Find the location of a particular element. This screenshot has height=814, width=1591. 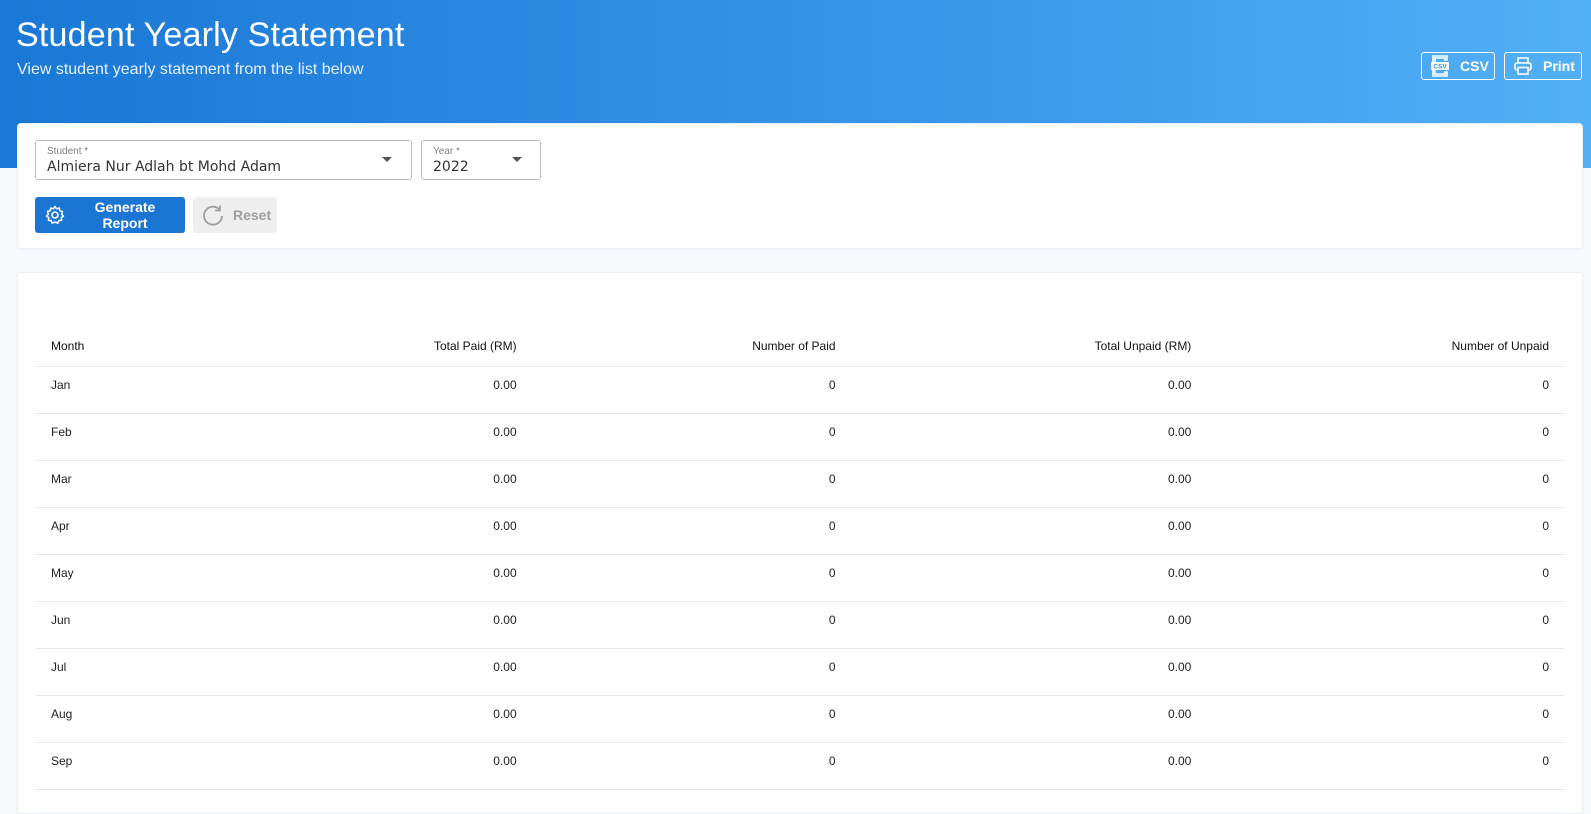

print-button: Print is located at coordinates (1543, 66).